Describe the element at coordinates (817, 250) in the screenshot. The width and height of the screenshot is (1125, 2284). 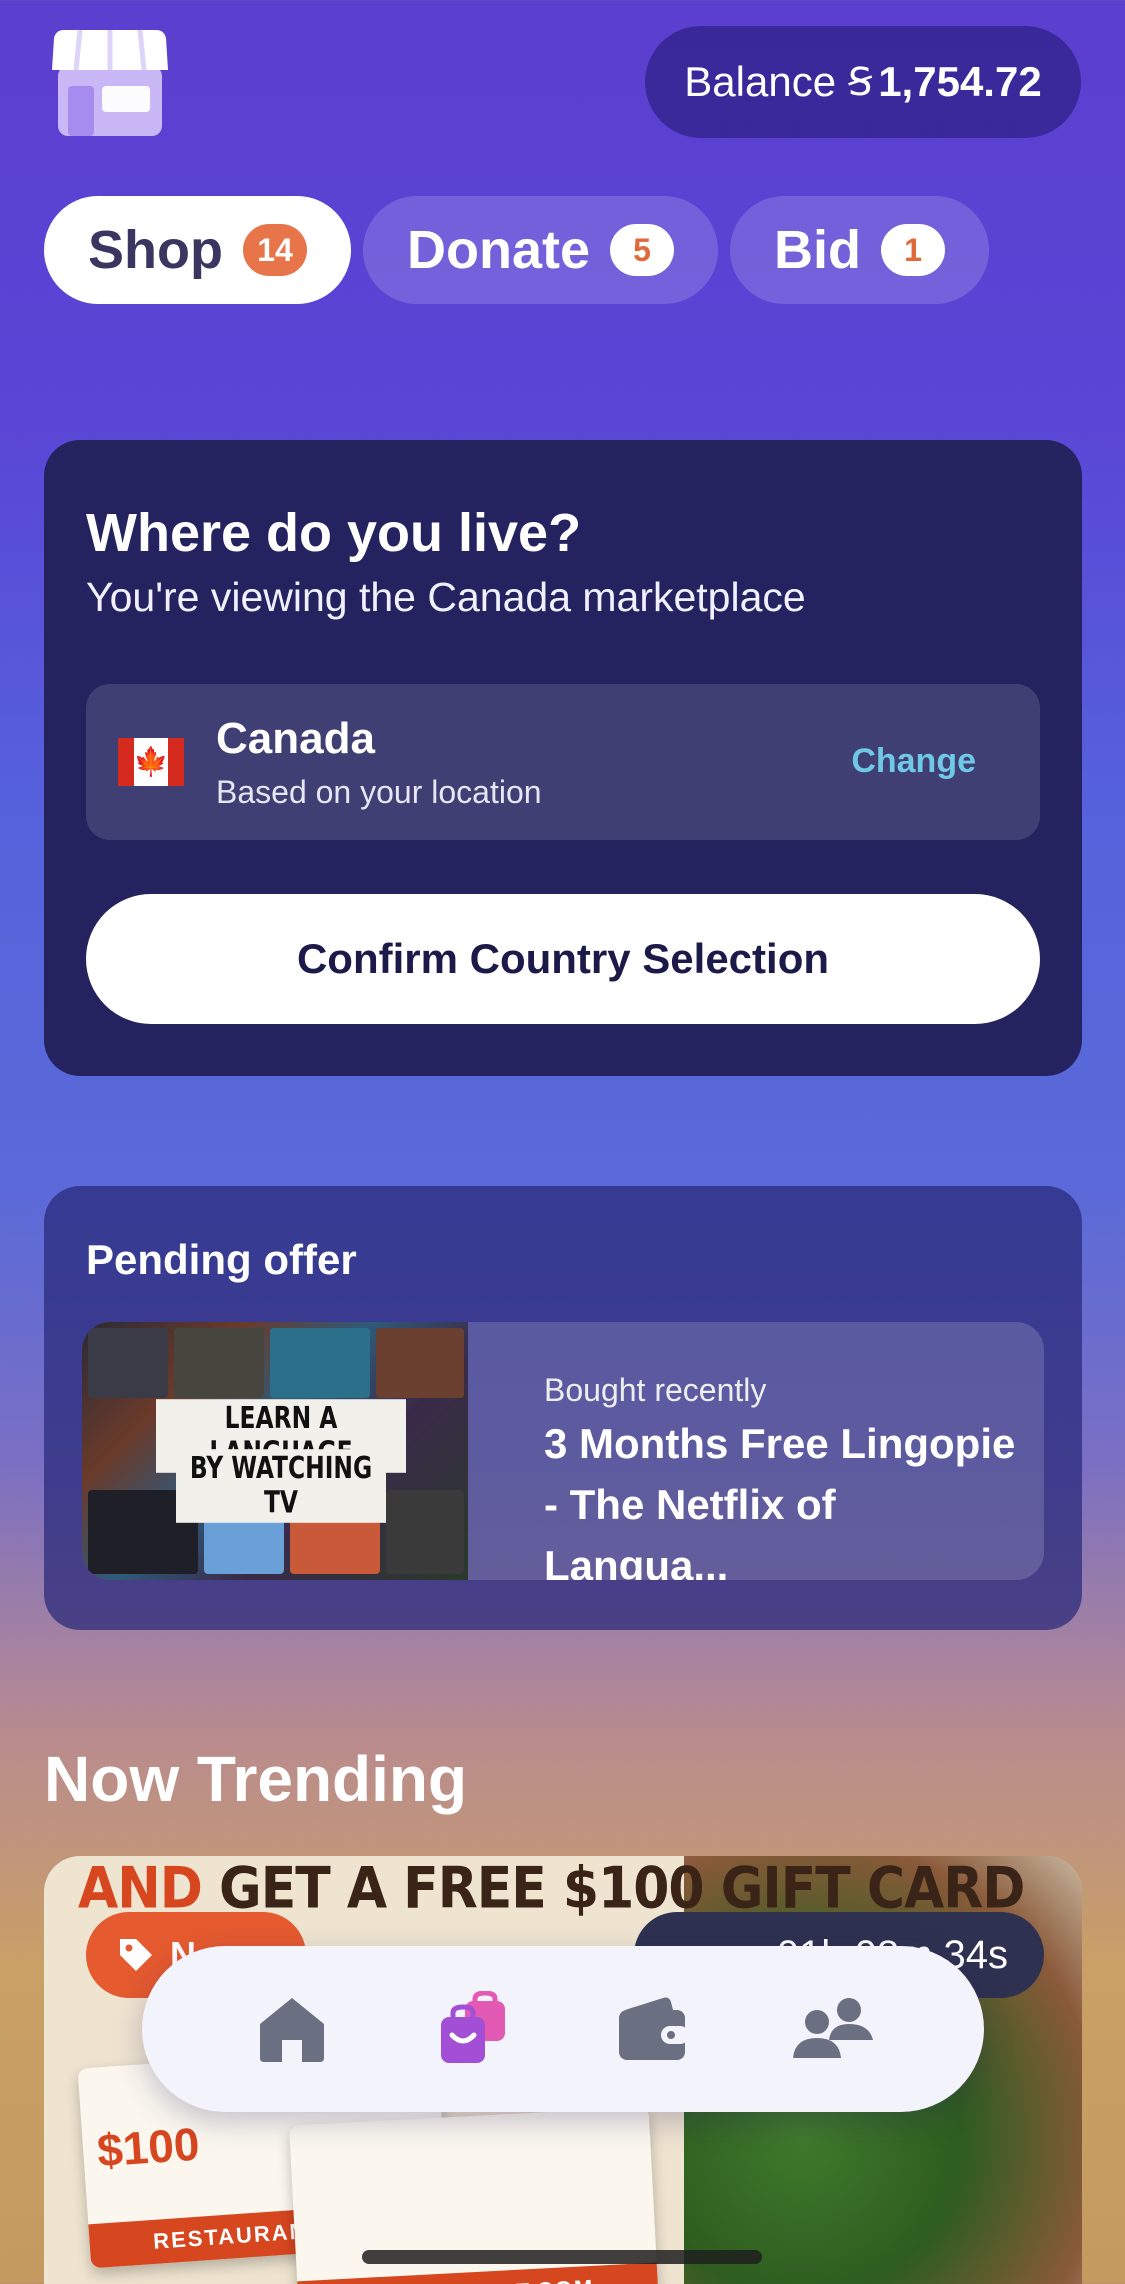
I see `tab-label: Bid` at that location.